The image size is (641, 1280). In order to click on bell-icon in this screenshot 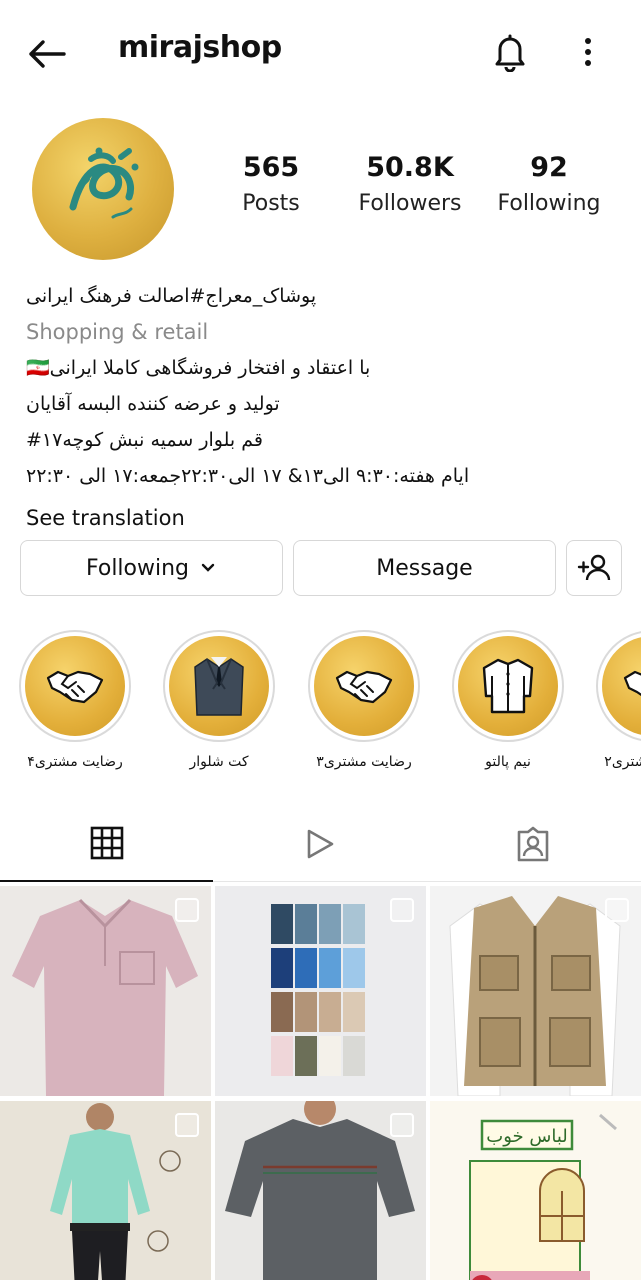, I will do `click(510, 53)`.